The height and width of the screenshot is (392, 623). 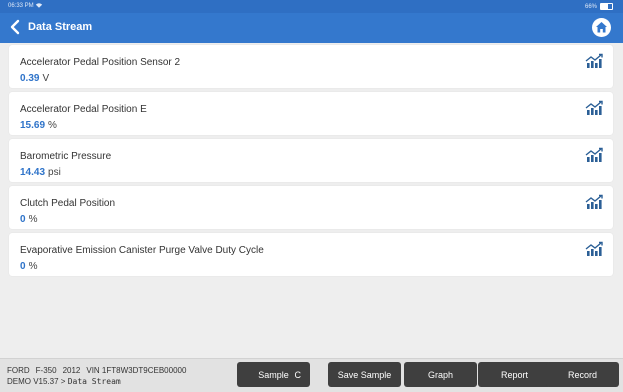 I want to click on graph-button: Graph, so click(x=440, y=374).